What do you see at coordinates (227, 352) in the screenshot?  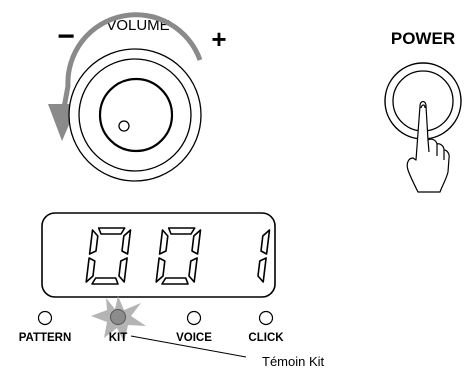 I see `kit-callout: Témoin Kit` at bounding box center [227, 352].